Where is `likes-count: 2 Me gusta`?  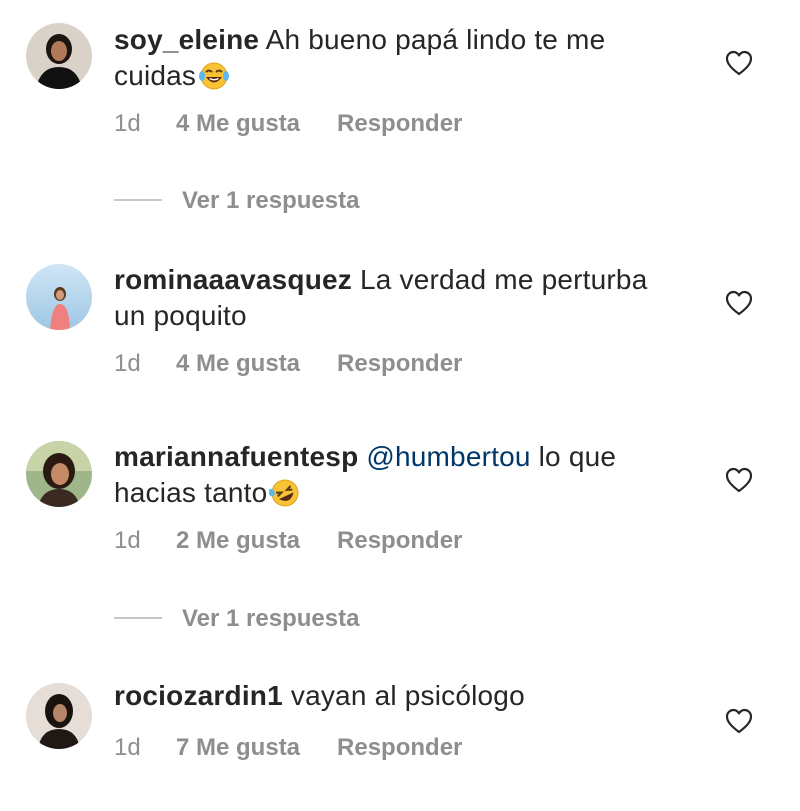
likes-count: 2 Me gusta is located at coordinates (238, 541).